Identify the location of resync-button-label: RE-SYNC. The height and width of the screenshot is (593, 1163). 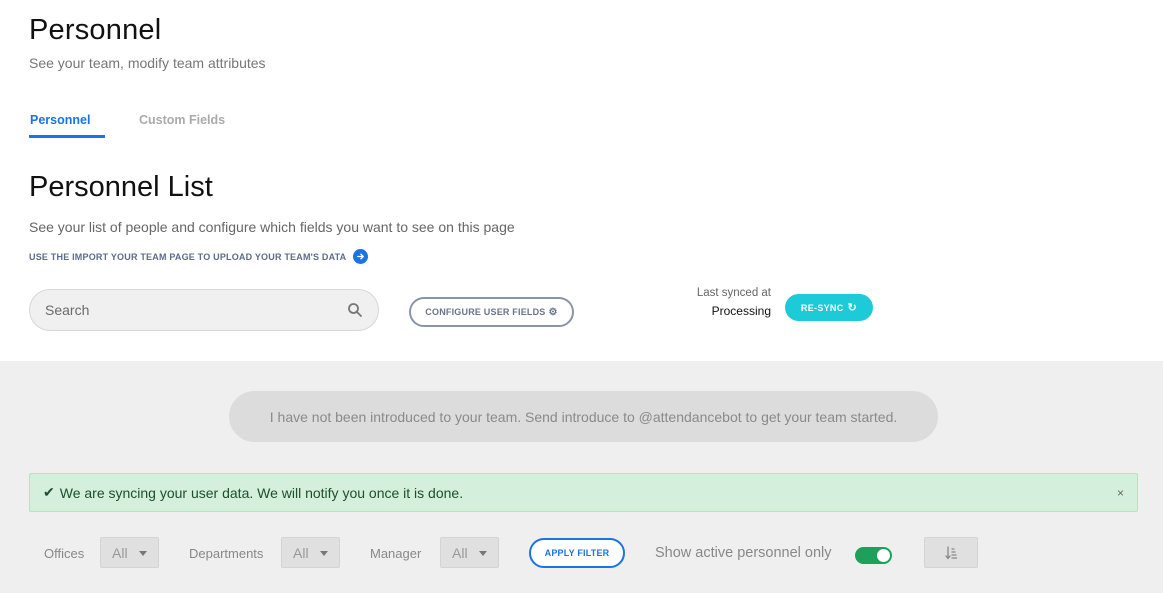
(822, 307).